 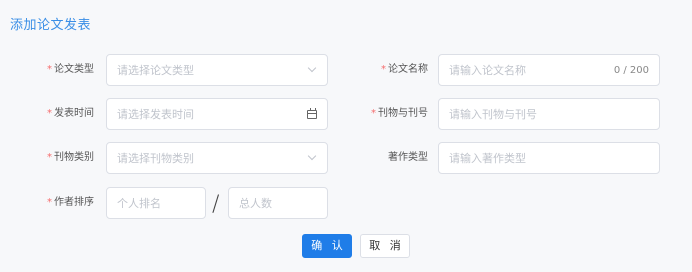 What do you see at coordinates (217, 70) in the screenshot?
I see `paper-type-select: 请选择论文类型` at bounding box center [217, 70].